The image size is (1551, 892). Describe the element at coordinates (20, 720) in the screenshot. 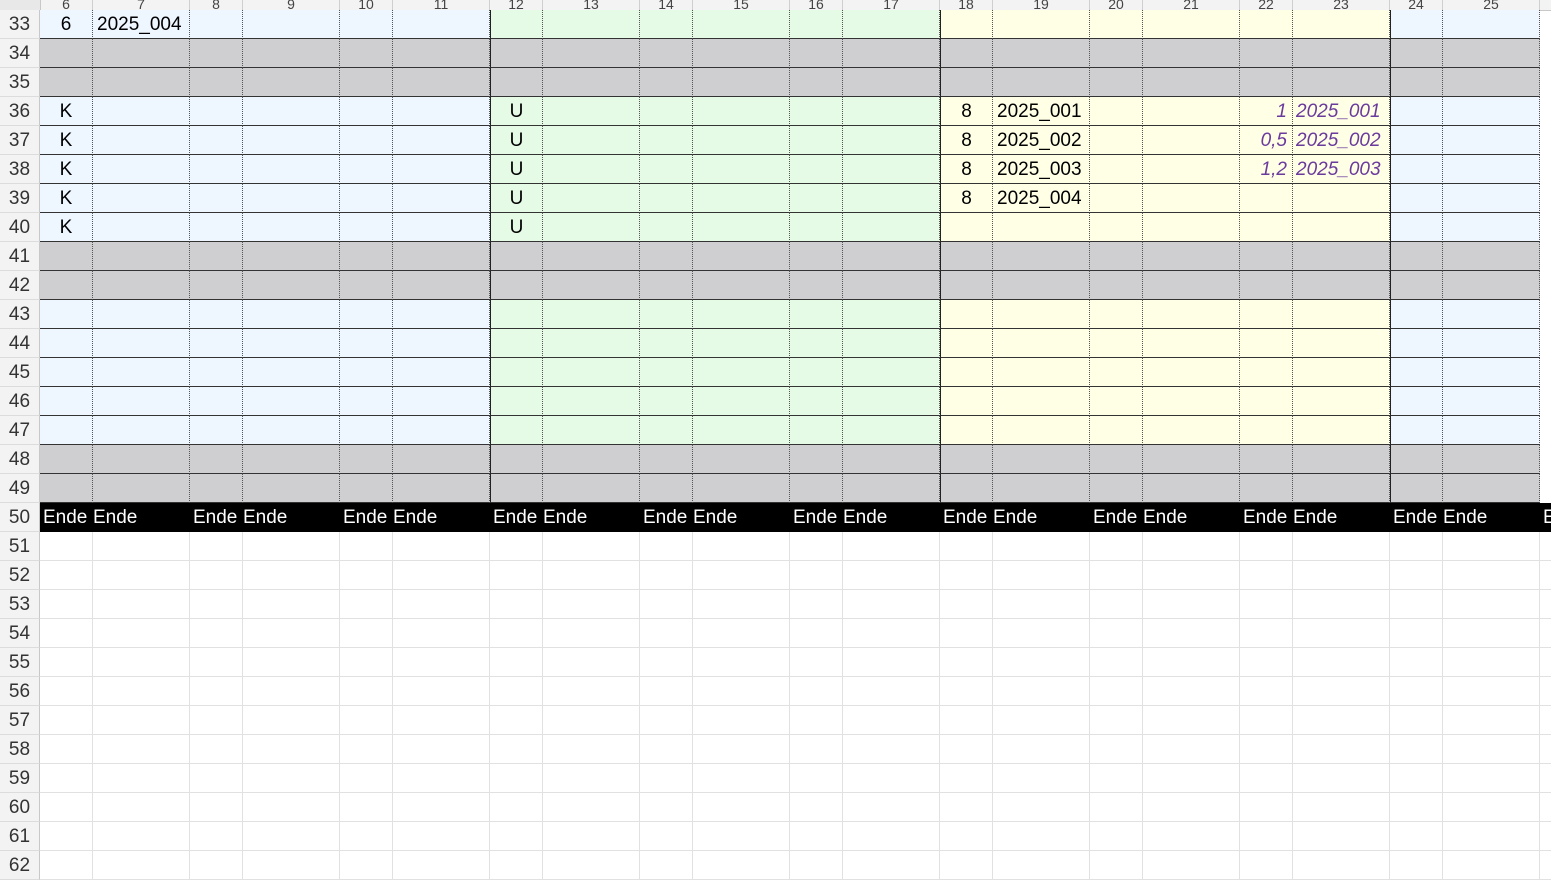

I see `row-header: 57` at that location.